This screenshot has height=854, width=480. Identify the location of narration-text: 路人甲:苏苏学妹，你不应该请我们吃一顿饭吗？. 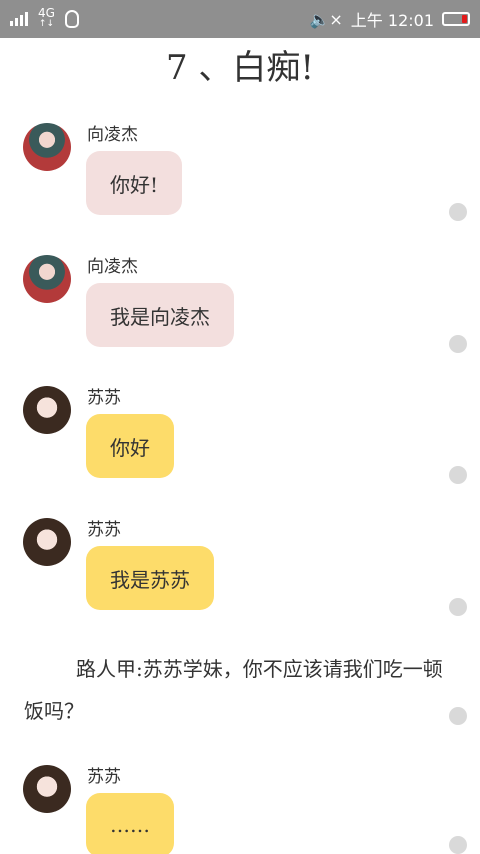
(233, 690).